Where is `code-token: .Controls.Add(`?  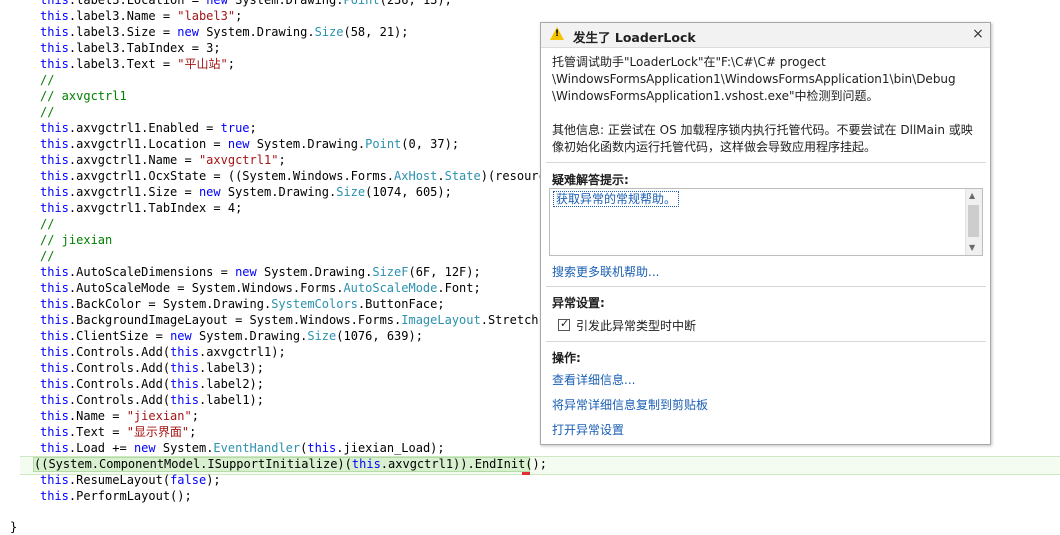 code-token: .Controls.Add( is located at coordinates (119, 352).